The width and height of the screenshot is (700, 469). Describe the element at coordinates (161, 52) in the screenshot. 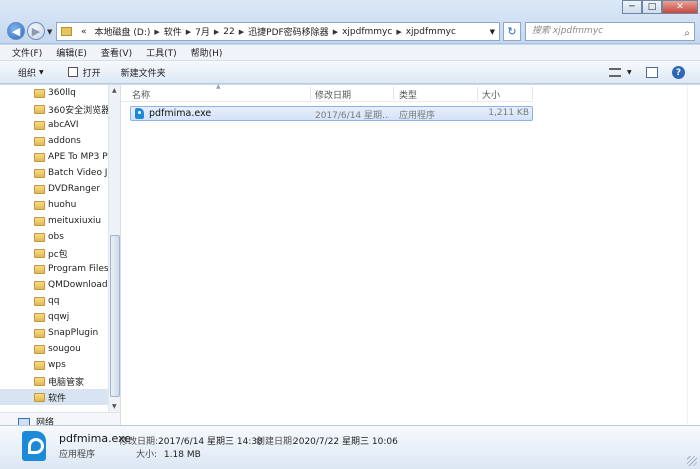

I see `menu-tools: 工具(T)` at that location.